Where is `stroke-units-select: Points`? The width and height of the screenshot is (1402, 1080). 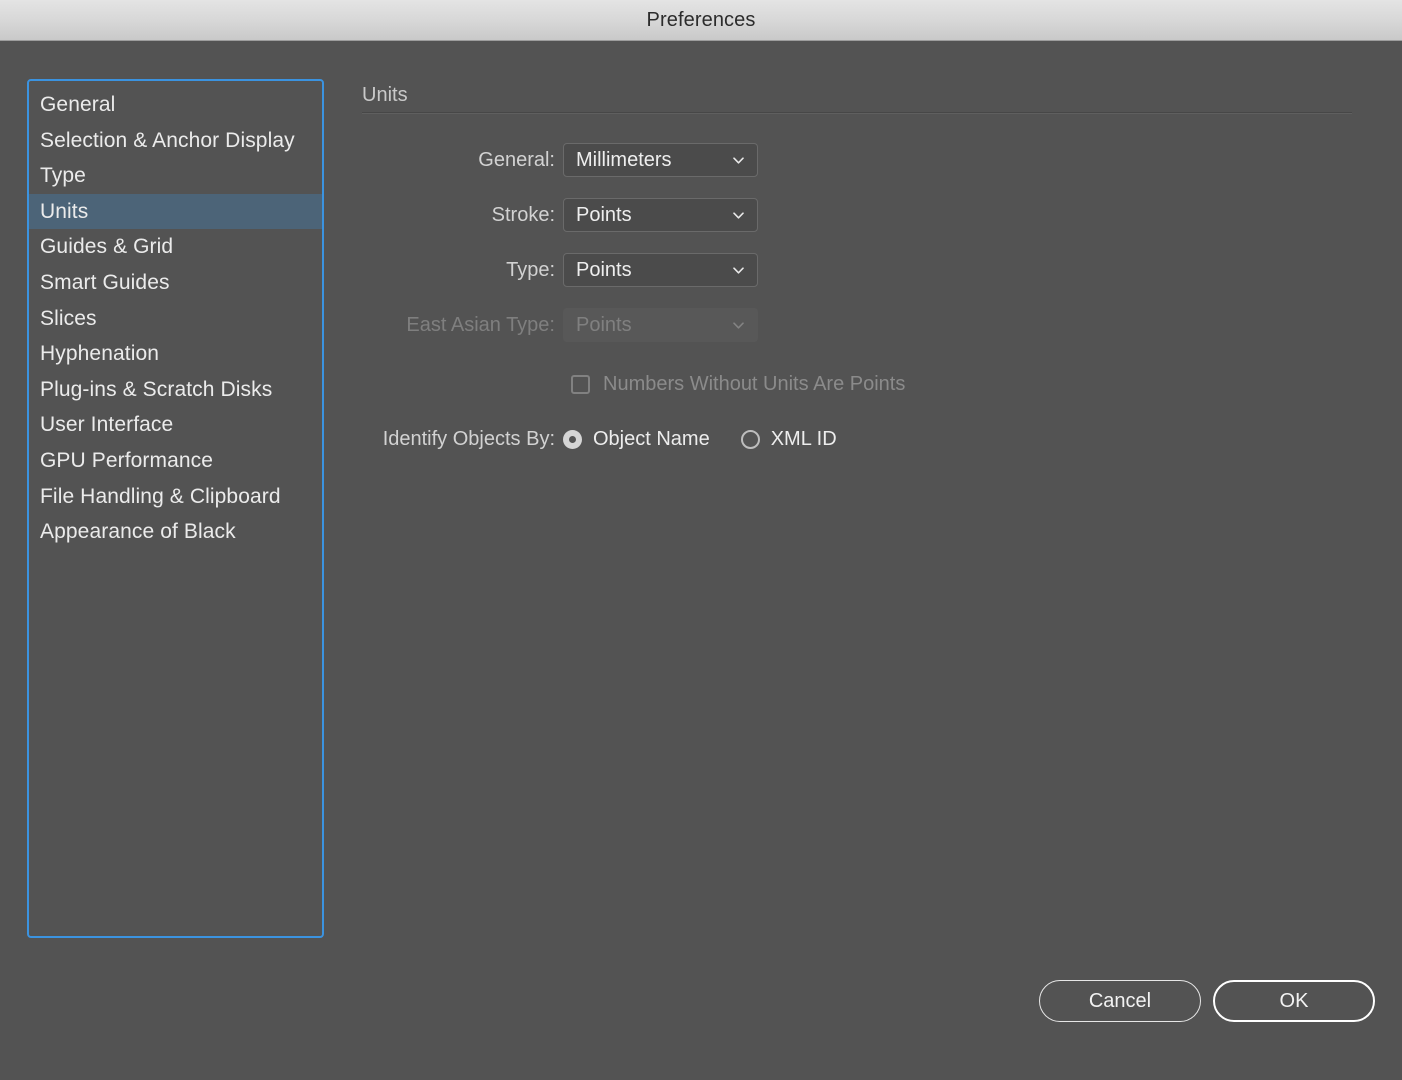
stroke-units-select: Points is located at coordinates (660, 215).